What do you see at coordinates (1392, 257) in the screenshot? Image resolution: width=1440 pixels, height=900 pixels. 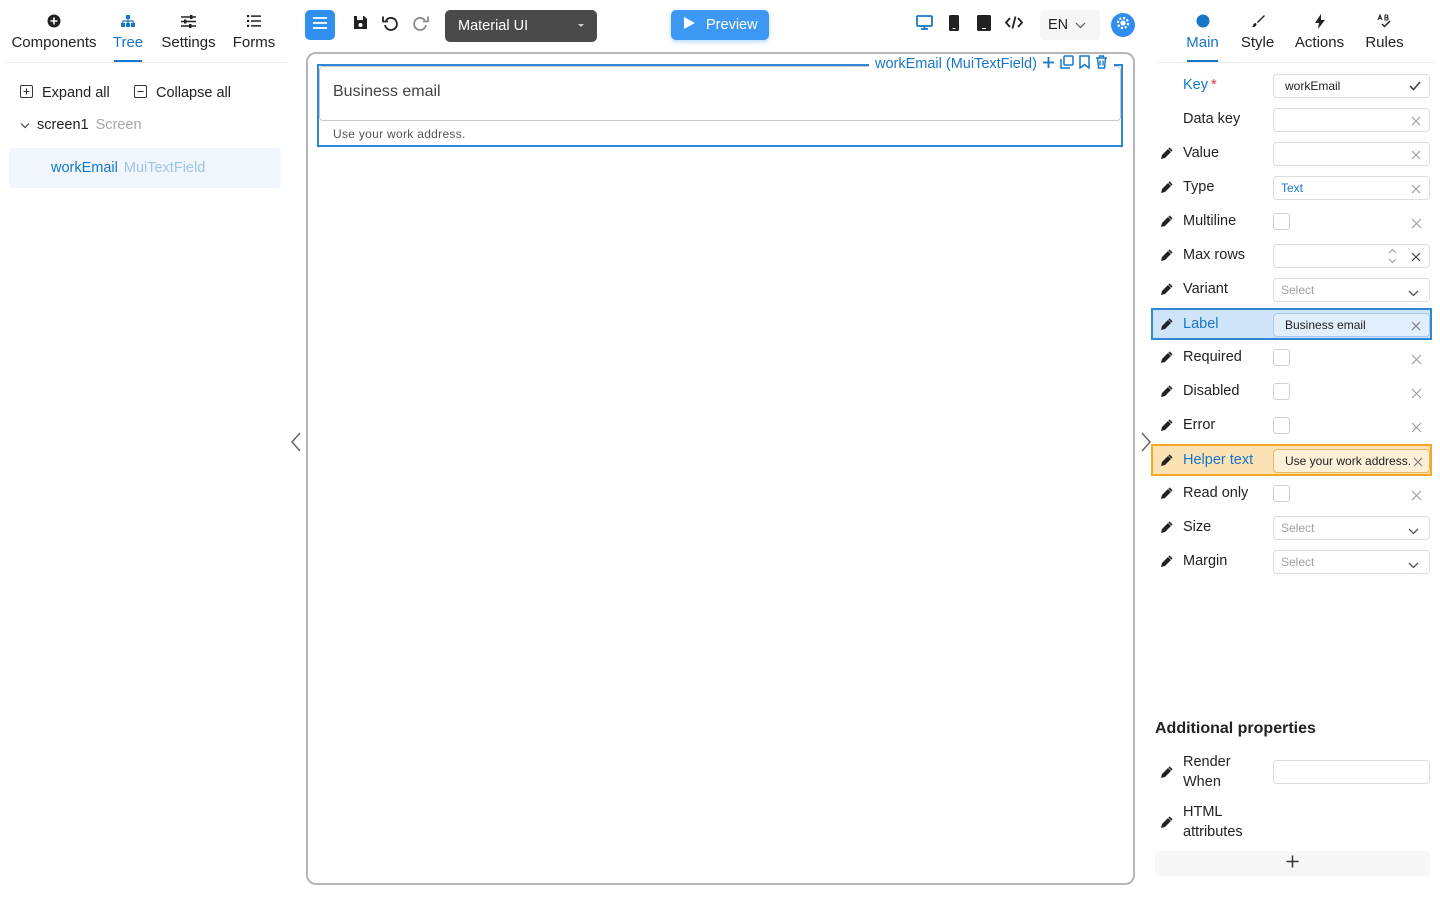 I see `stepper-icon` at bounding box center [1392, 257].